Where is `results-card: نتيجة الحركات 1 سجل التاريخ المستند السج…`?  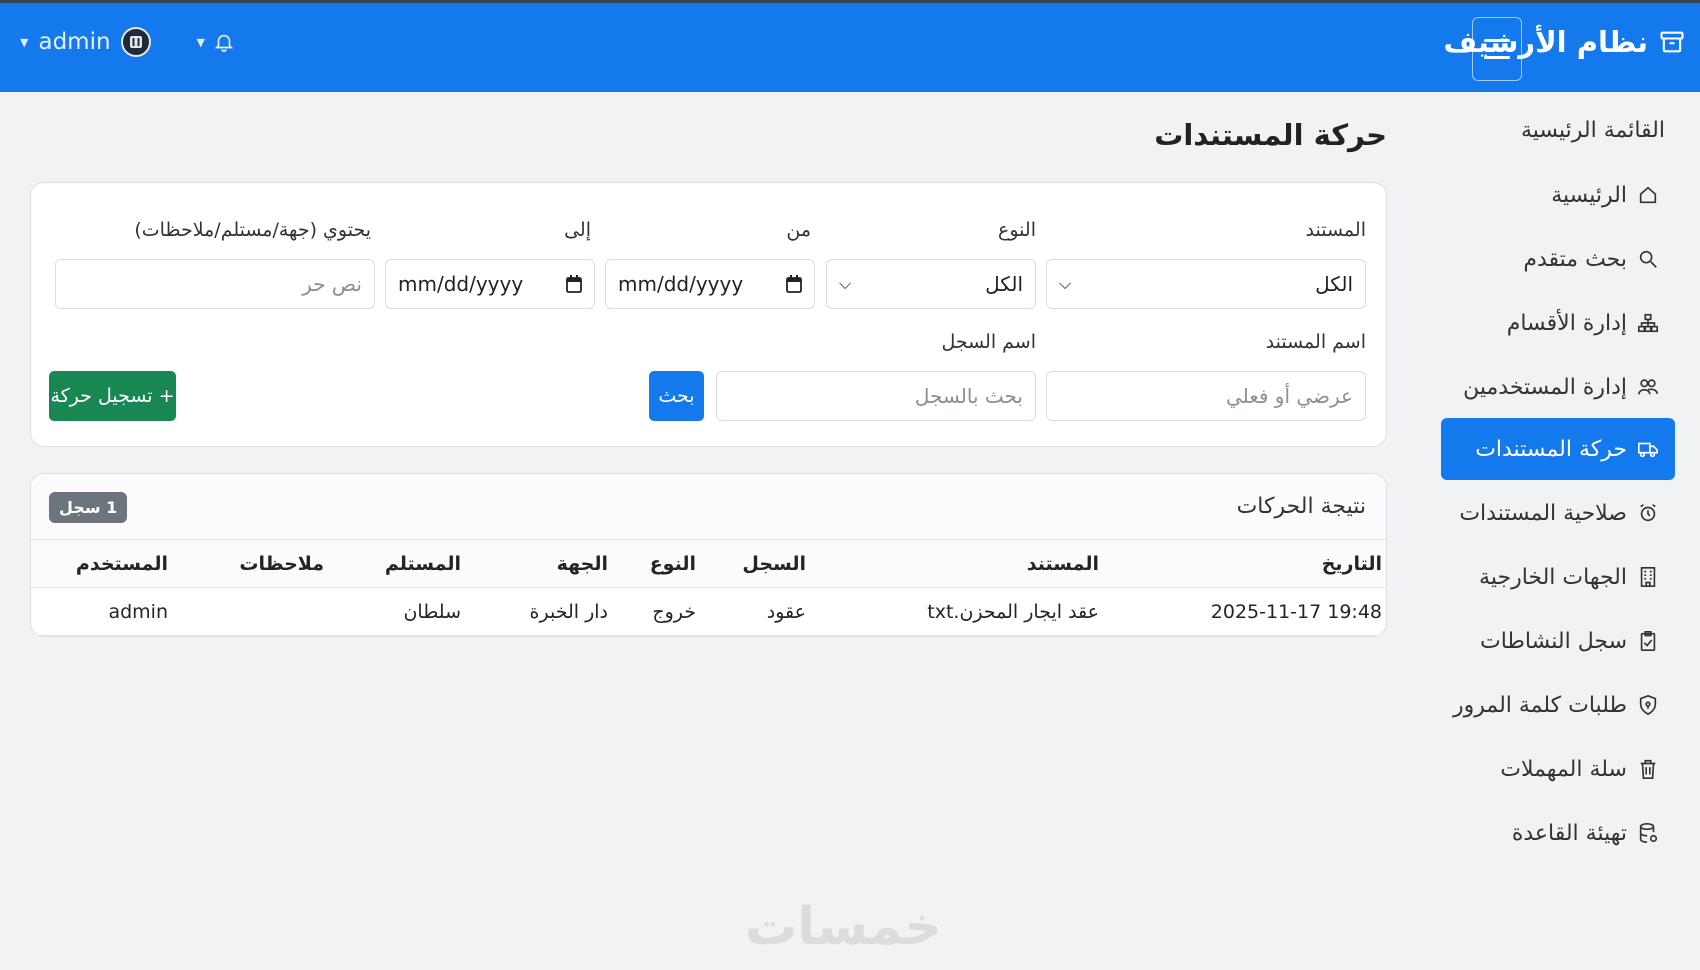 results-card: نتيجة الحركات 1 سجل التاريخ المستند السج… is located at coordinates (708, 555).